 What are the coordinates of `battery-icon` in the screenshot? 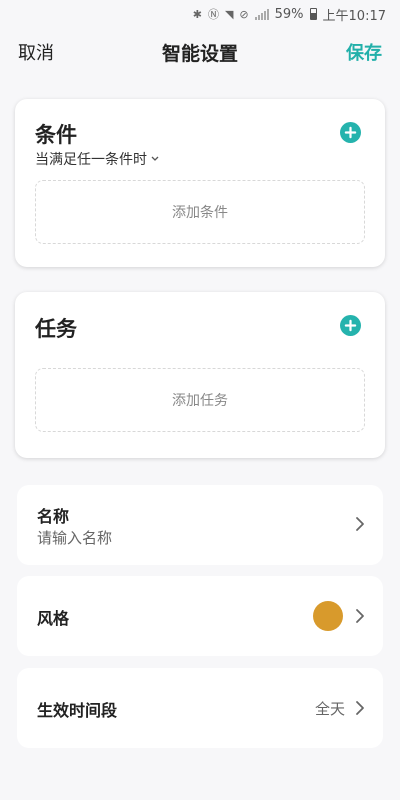 It's located at (313, 14).